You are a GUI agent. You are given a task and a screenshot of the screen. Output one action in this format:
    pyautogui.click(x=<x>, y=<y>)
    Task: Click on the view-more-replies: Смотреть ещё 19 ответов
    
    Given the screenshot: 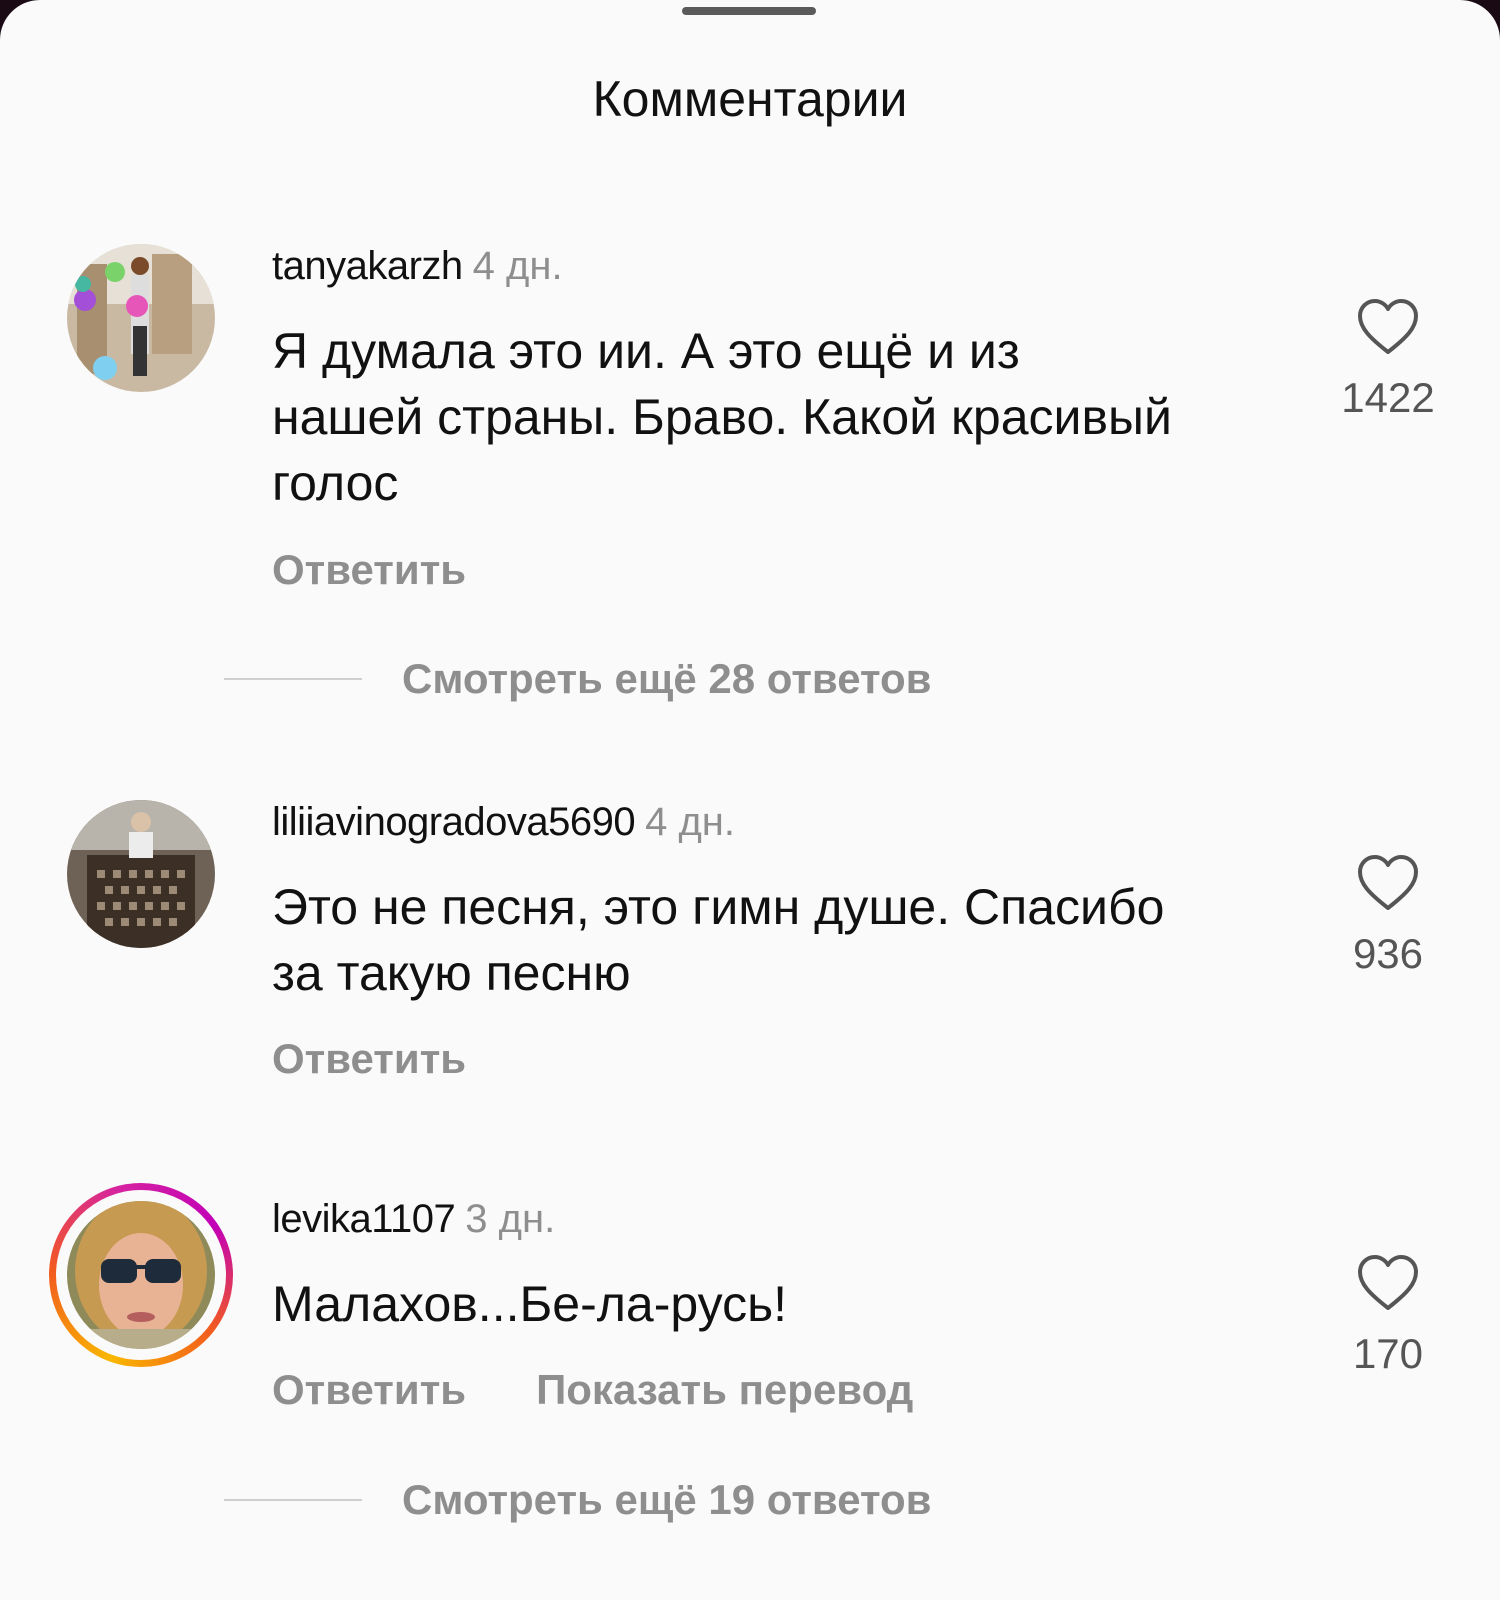 What is the action you would take?
    pyautogui.click(x=578, y=1500)
    